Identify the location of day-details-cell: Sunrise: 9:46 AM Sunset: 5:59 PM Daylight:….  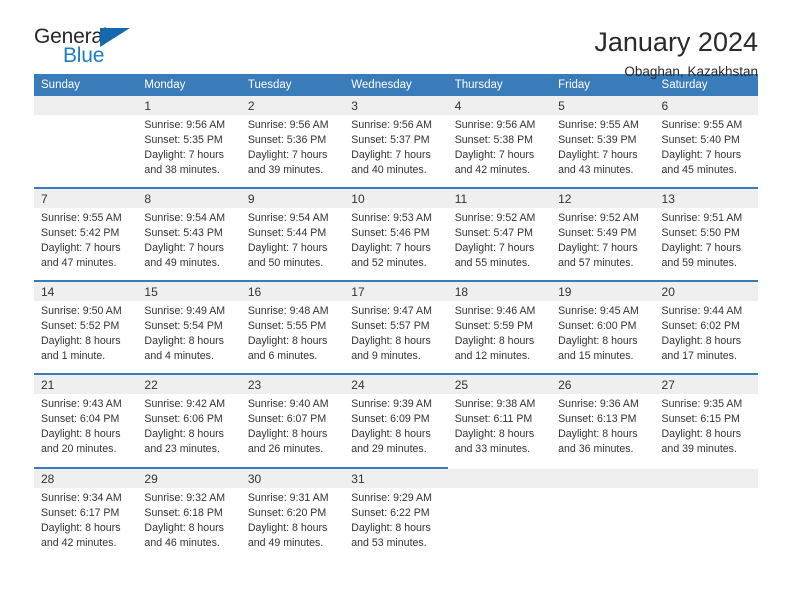
(499, 337).